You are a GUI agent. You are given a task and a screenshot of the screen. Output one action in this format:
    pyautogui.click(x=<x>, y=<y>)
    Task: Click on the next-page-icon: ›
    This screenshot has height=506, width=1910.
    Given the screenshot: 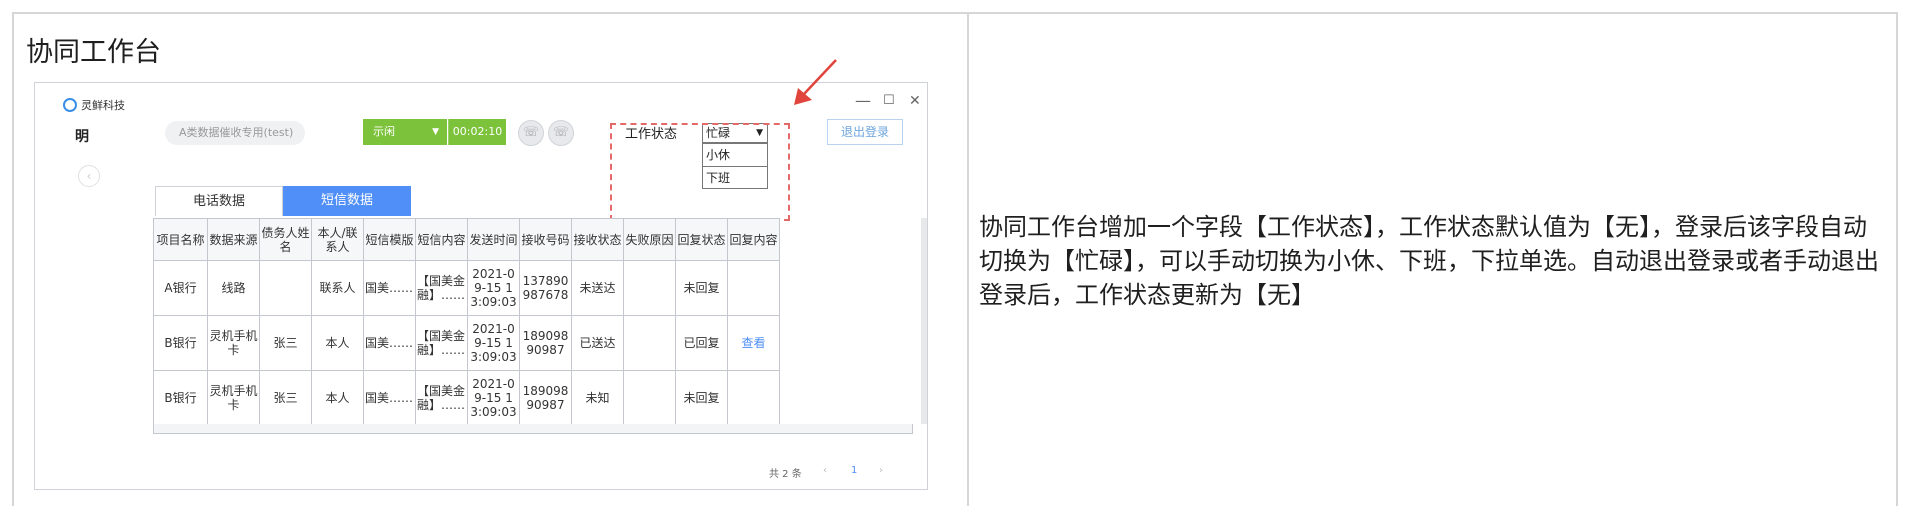 What is the action you would take?
    pyautogui.click(x=881, y=470)
    